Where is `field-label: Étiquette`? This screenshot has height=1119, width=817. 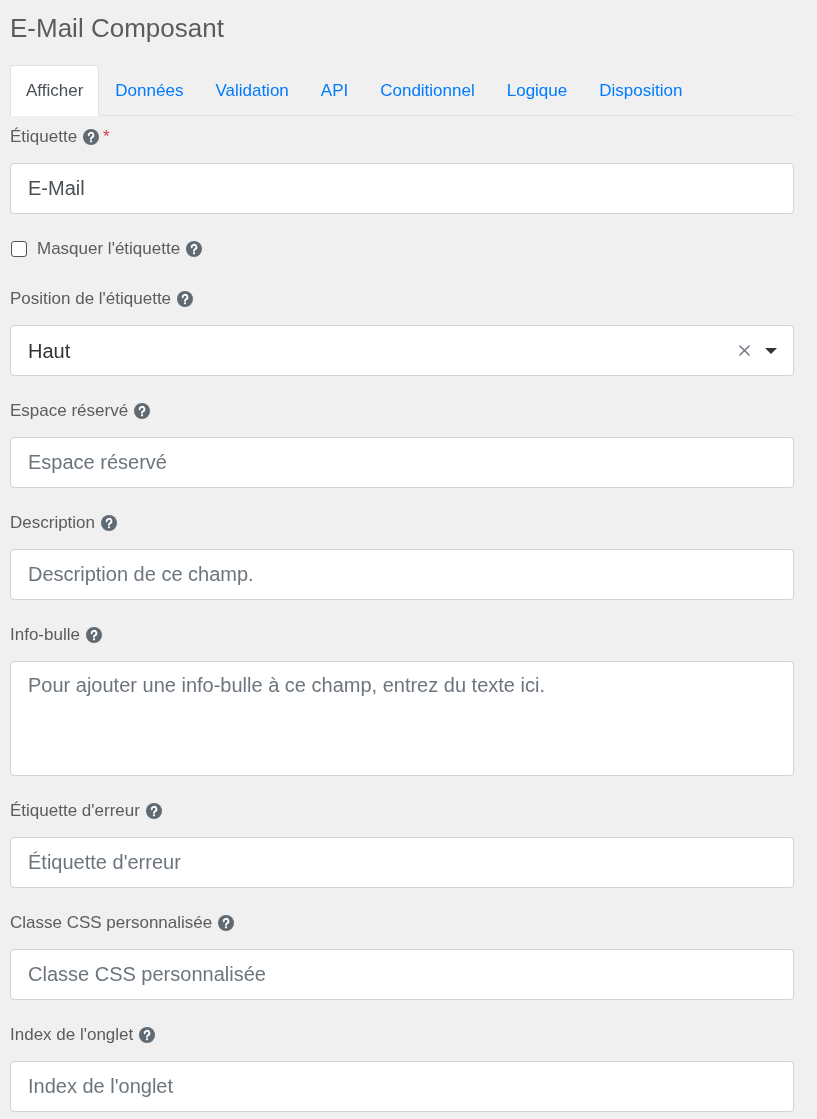
field-label: Étiquette is located at coordinates (44, 137).